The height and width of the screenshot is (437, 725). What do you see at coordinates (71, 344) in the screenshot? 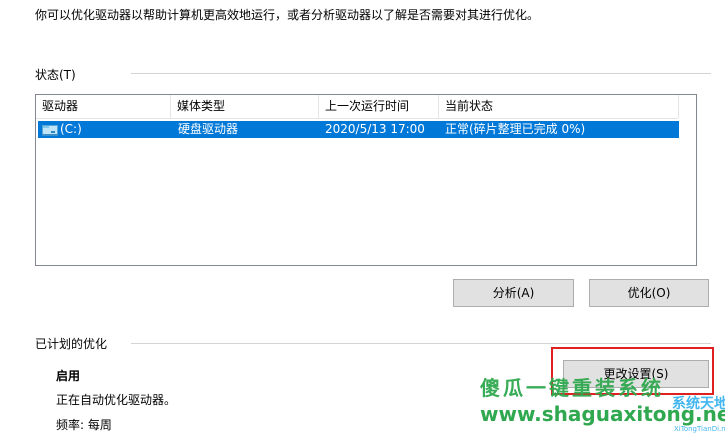
I see `scheduled-label: 已计划的优化` at bounding box center [71, 344].